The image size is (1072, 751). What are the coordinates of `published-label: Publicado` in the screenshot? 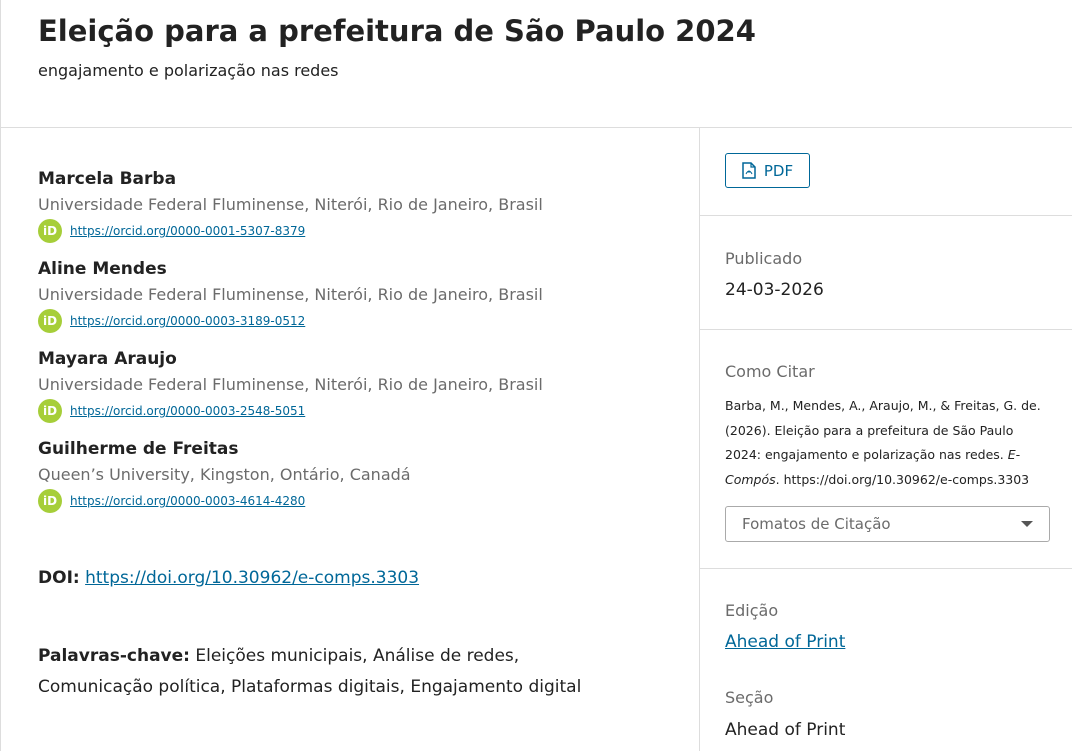 It's located at (764, 258).